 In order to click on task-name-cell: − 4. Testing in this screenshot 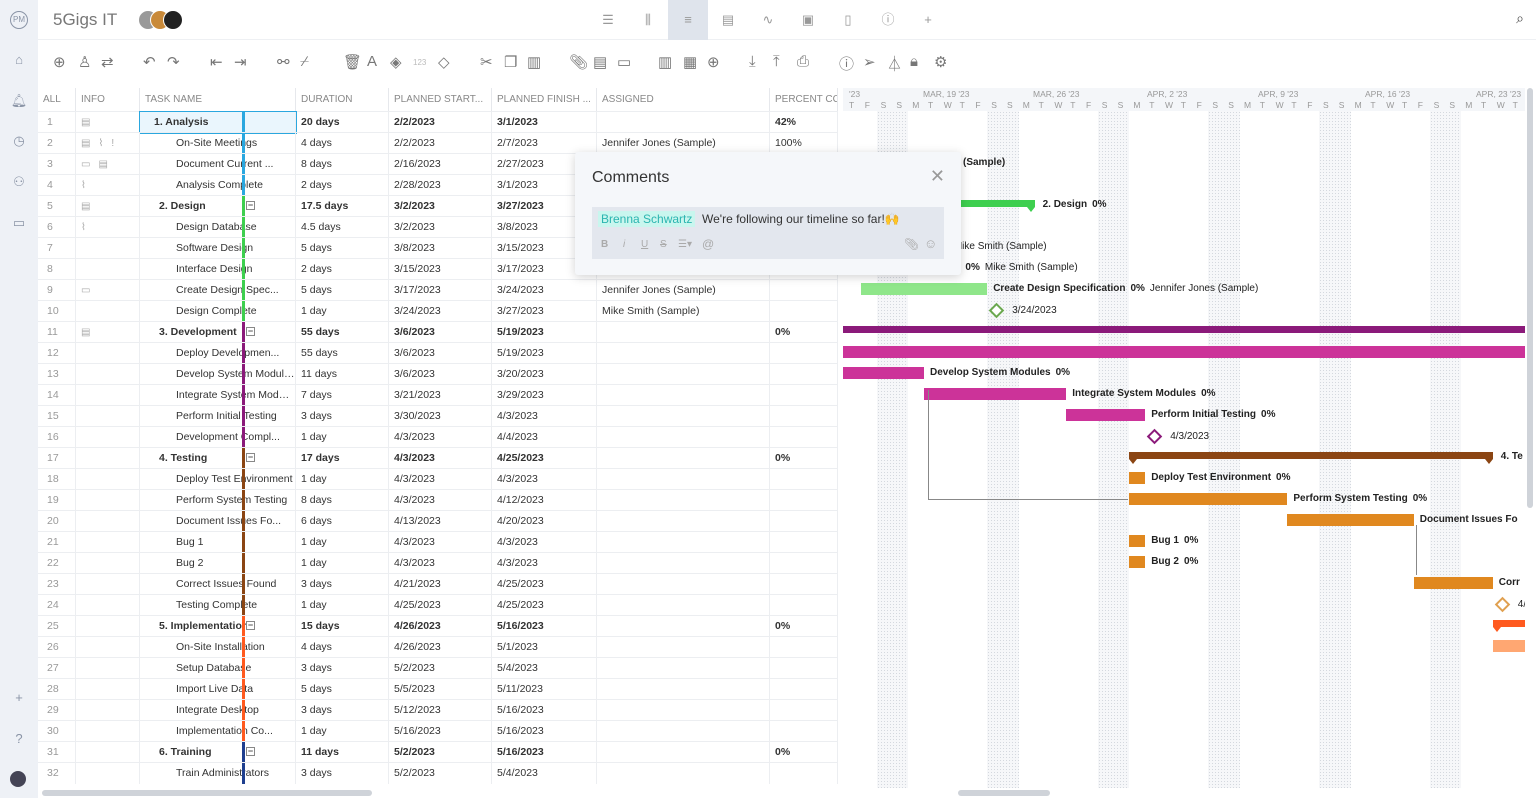, I will do `click(218, 458)`.